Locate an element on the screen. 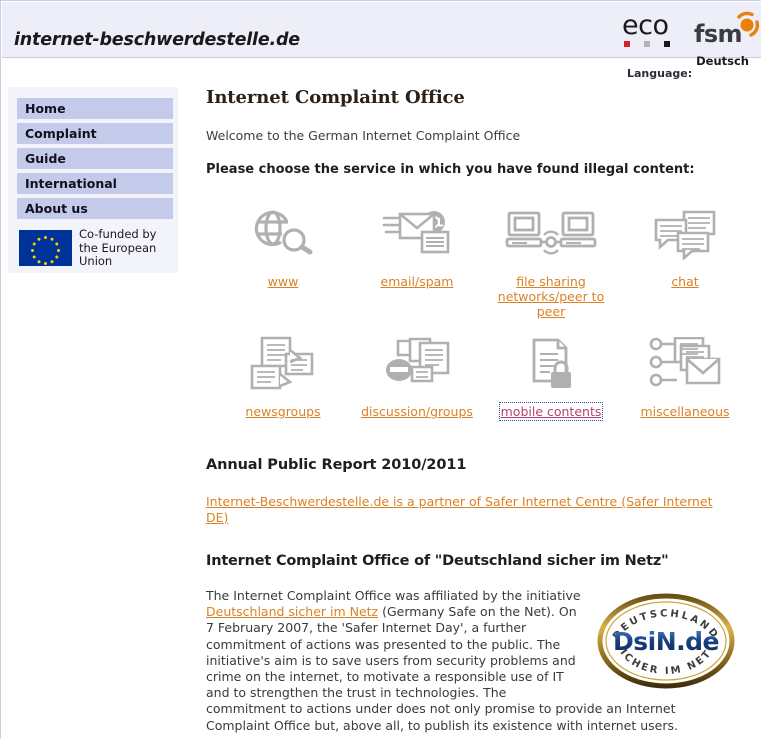 The width and height of the screenshot is (761, 739). service-cell-www: www is located at coordinates (283, 246).